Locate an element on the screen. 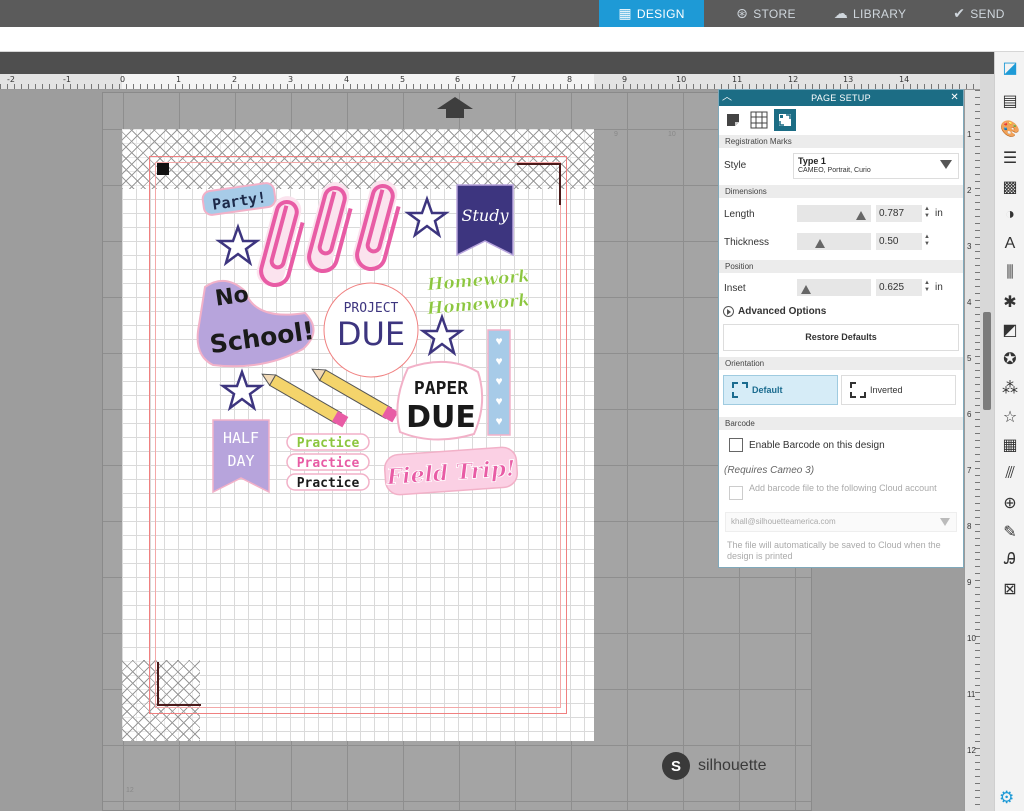 This screenshot has width=1024, height=811. ruler-num: 4 is located at coordinates (347, 79).